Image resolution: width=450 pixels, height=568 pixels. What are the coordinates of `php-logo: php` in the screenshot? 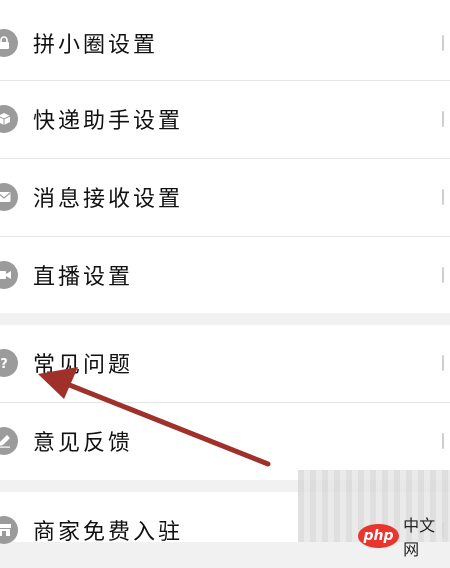 It's located at (379, 536).